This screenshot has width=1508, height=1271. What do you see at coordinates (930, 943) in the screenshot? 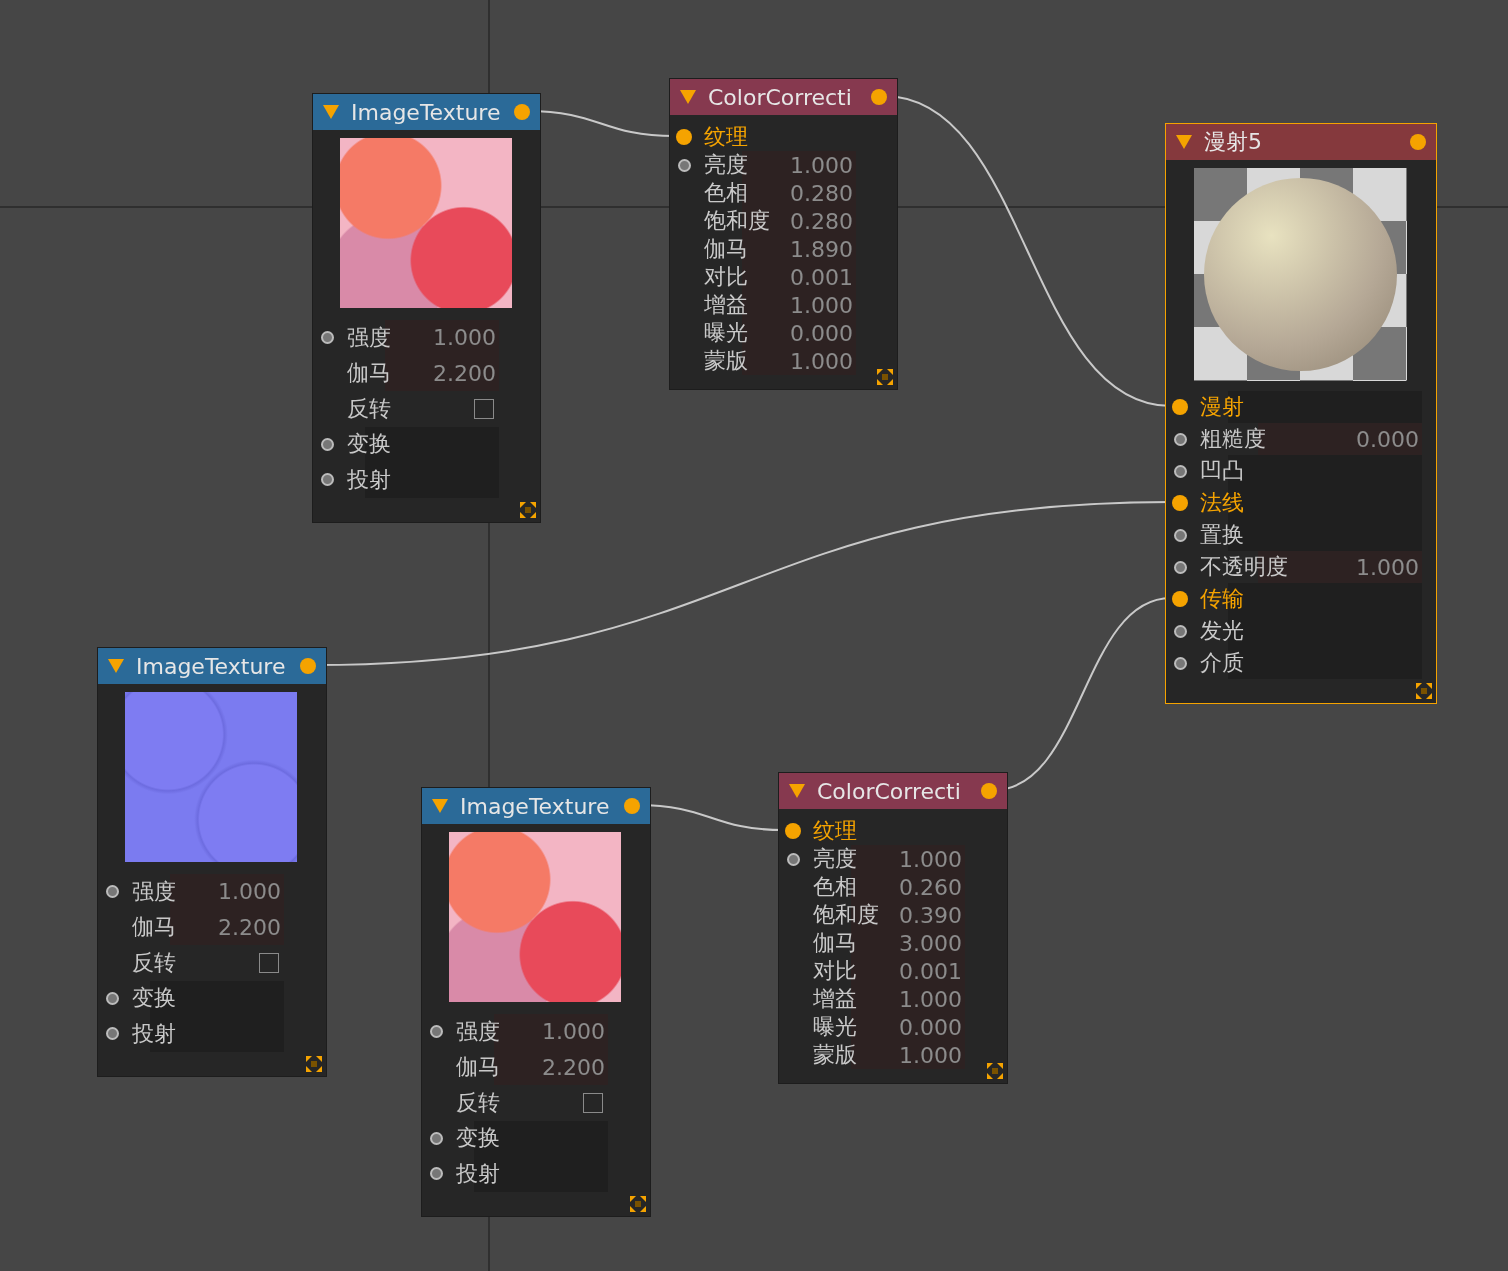
I see `parameter-value: 3.000` at bounding box center [930, 943].